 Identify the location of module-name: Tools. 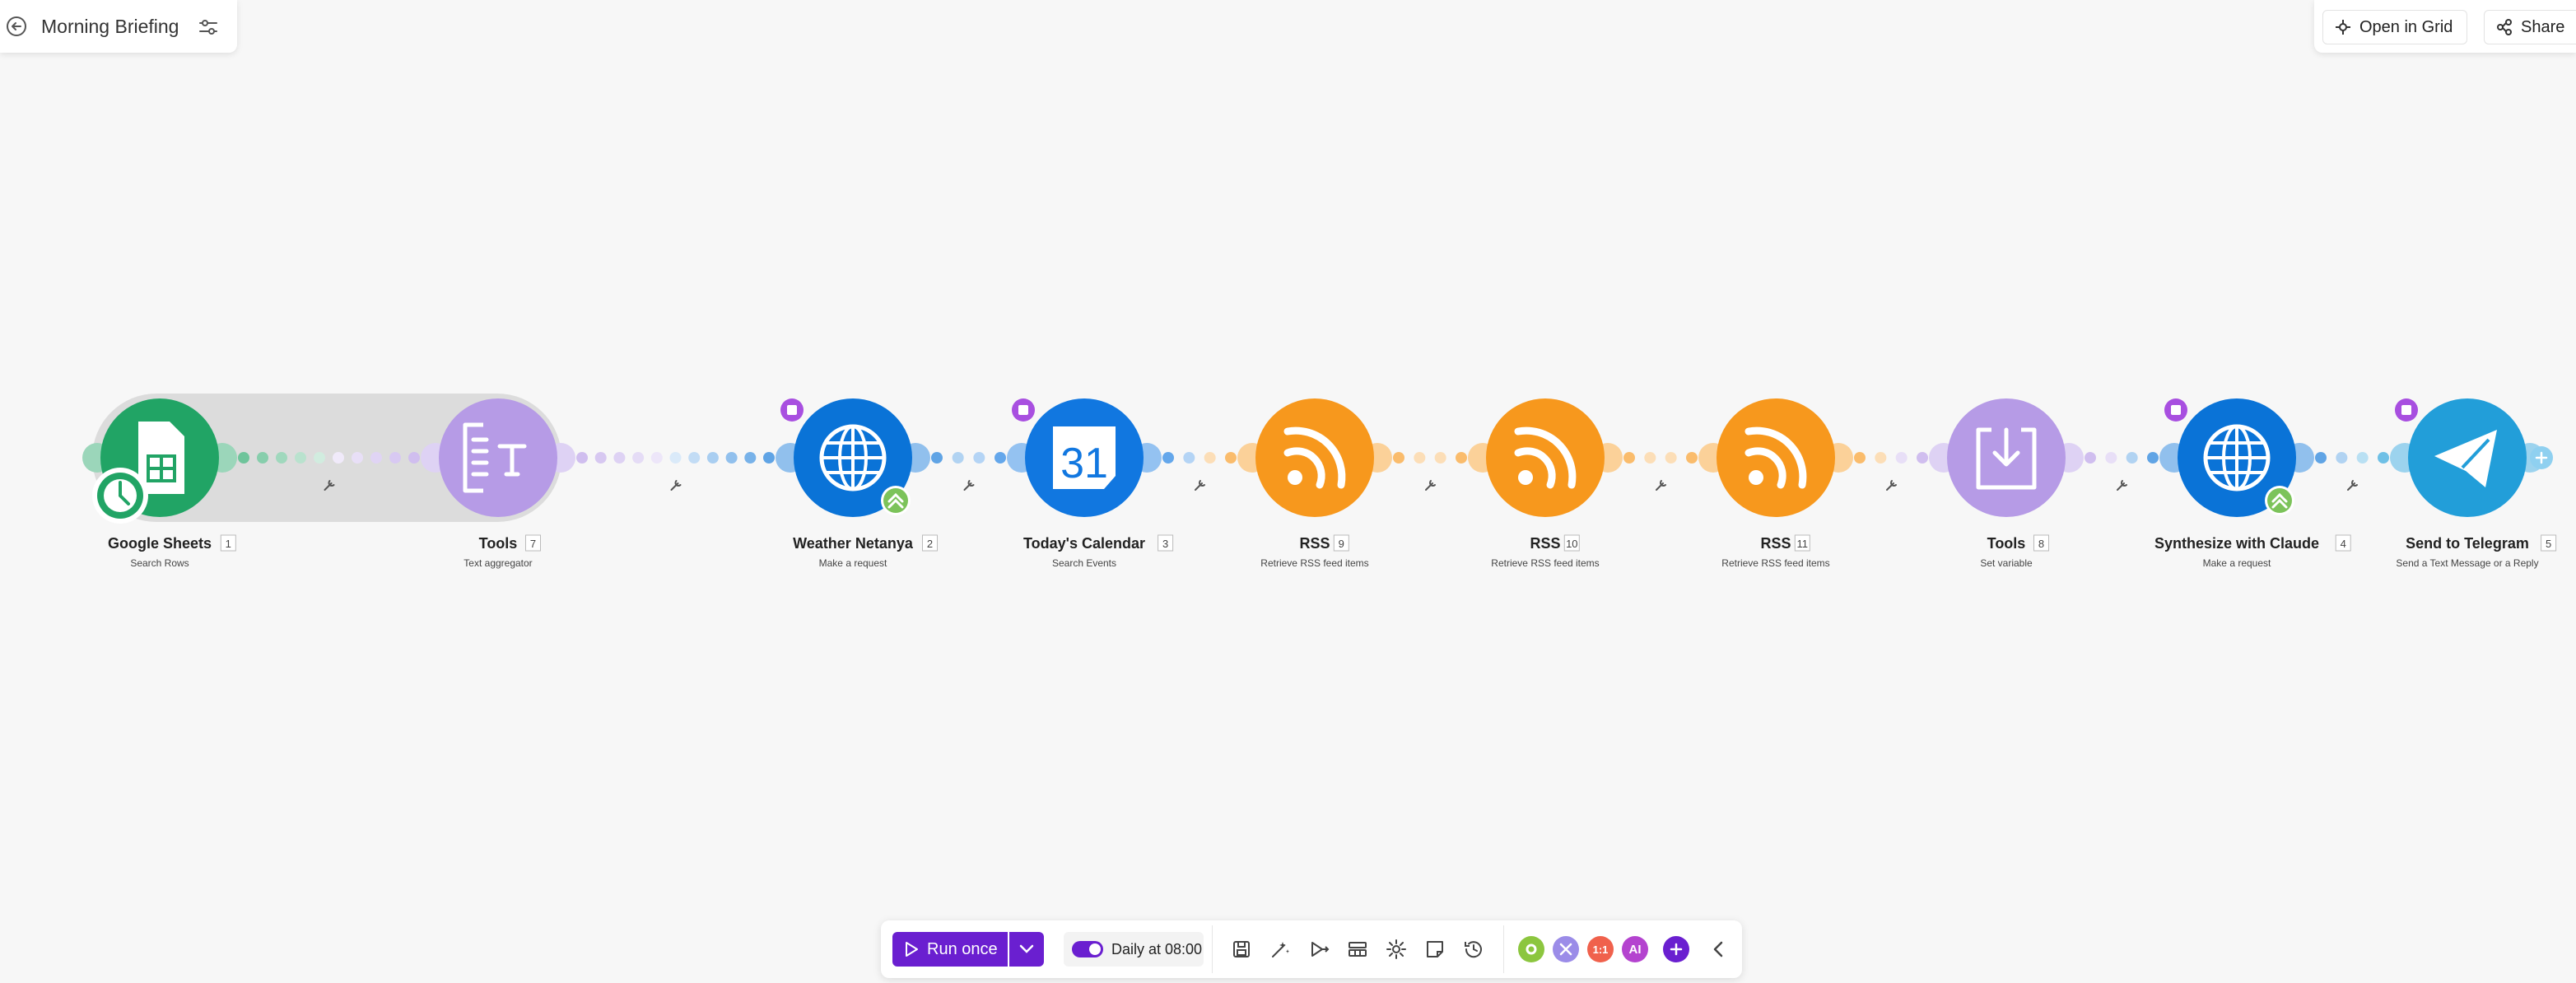
(2006, 543).